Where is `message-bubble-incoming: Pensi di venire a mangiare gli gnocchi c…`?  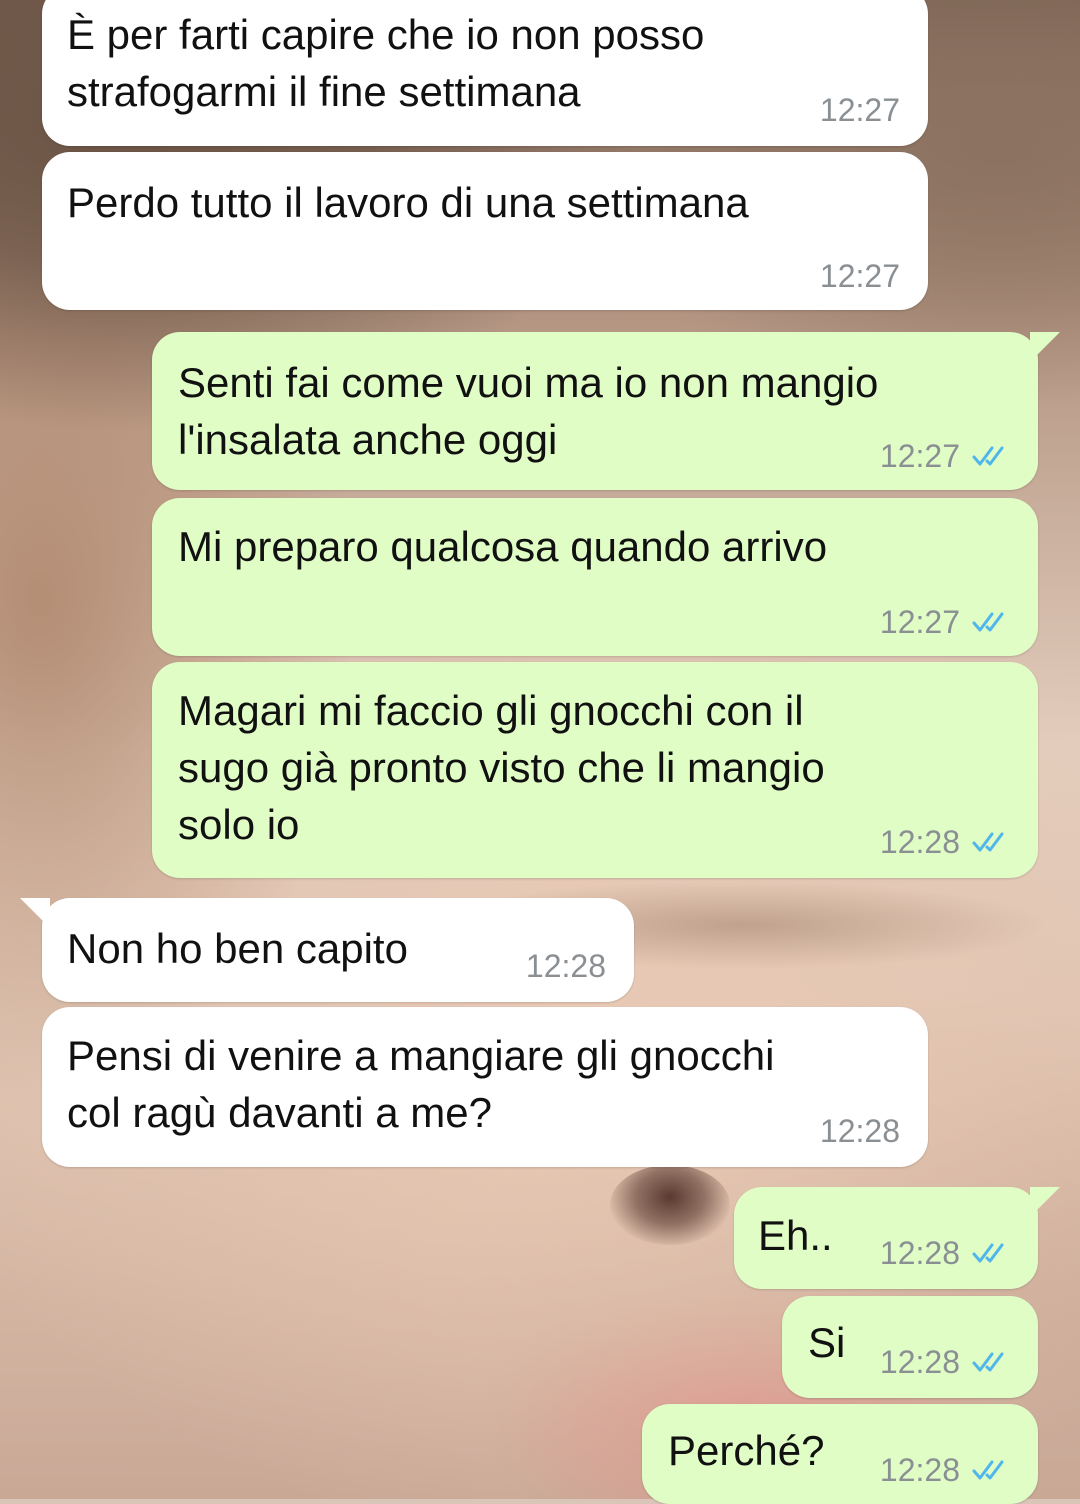 message-bubble-incoming: Pensi di venire a mangiare gli gnocchi c… is located at coordinates (485, 1087).